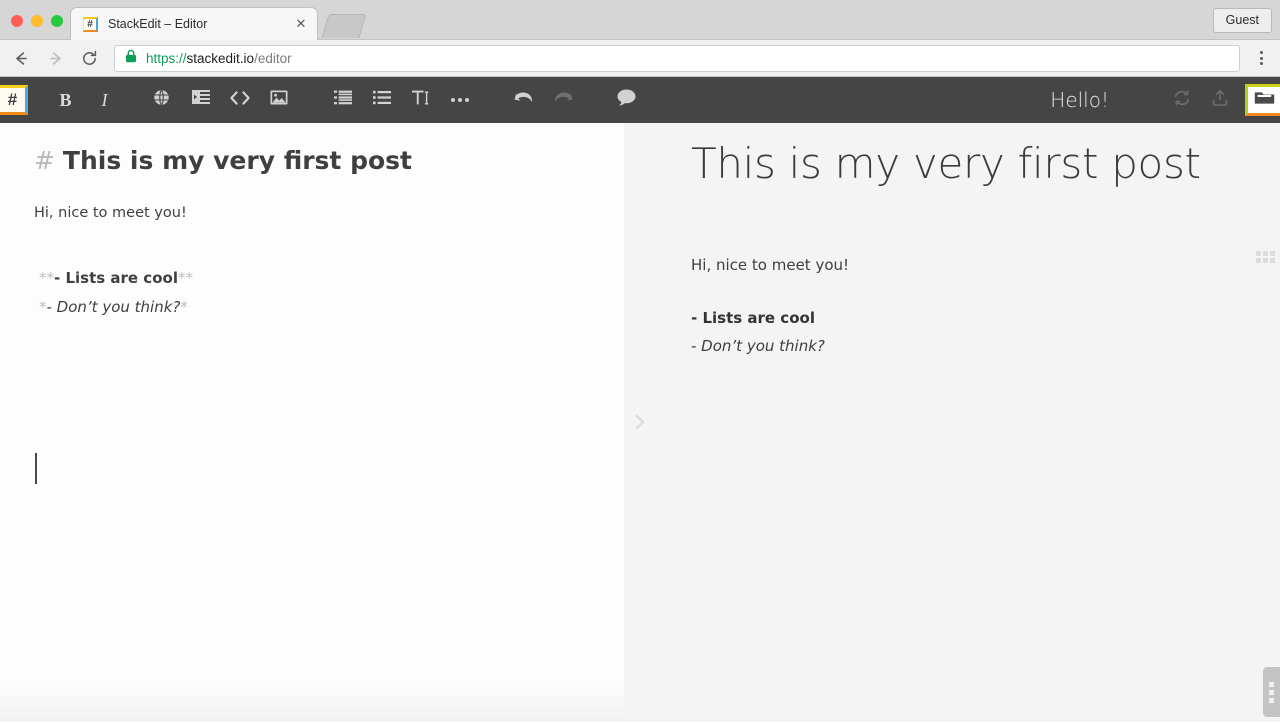  I want to click on ordered-list-icon, so click(342, 100).